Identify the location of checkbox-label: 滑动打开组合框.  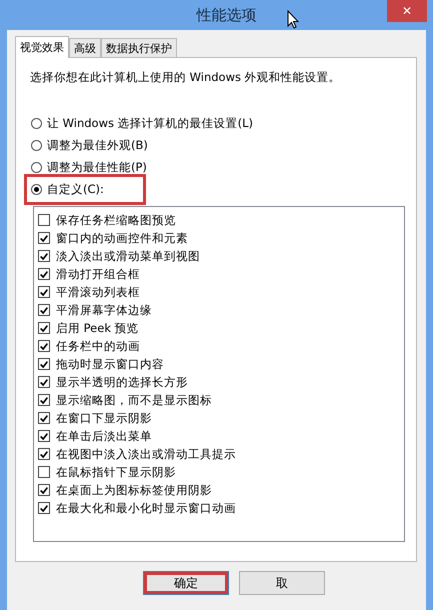
(98, 274).